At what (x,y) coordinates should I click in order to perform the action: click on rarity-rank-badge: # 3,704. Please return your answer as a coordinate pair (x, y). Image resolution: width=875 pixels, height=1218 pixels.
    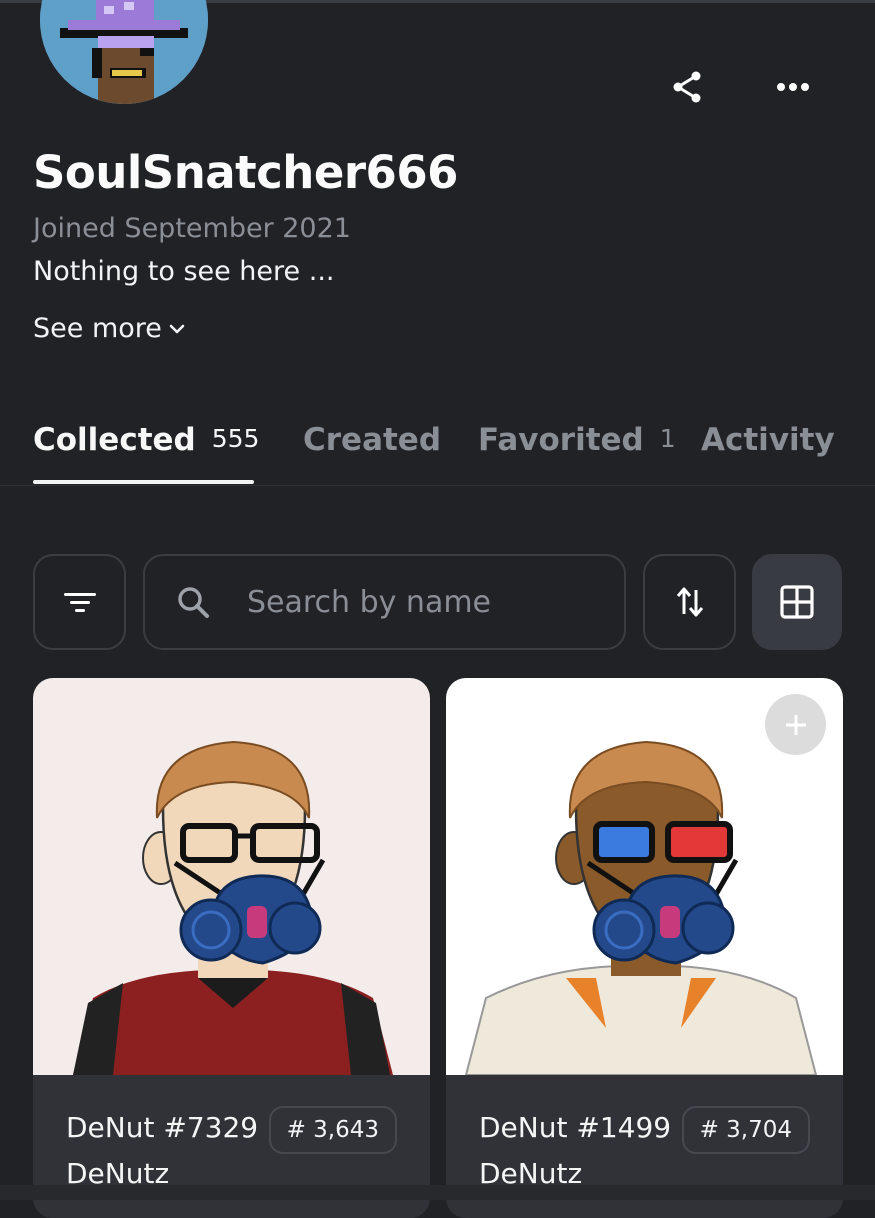
    Looking at the image, I should click on (745, 1130).